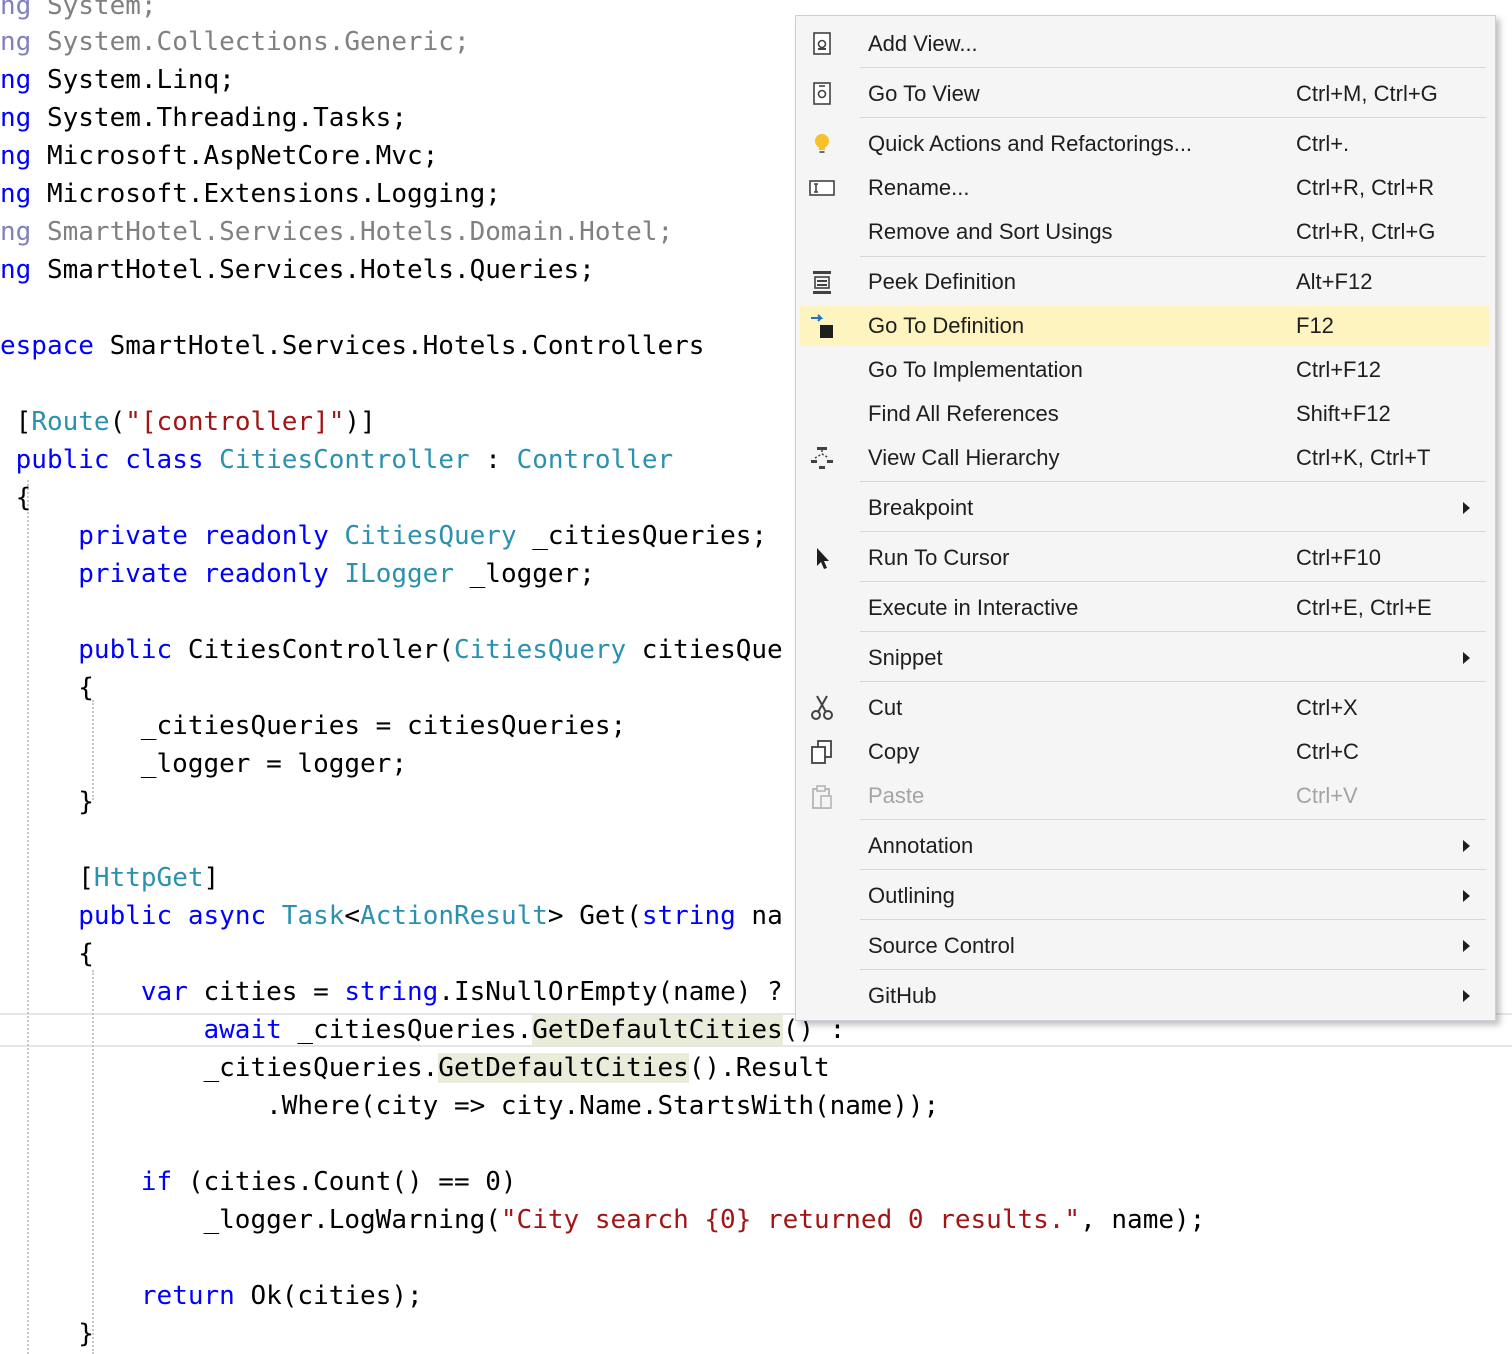 Image resolution: width=1512 pixels, height=1354 pixels. I want to click on menu-item-label: Breakpoint, so click(921, 507).